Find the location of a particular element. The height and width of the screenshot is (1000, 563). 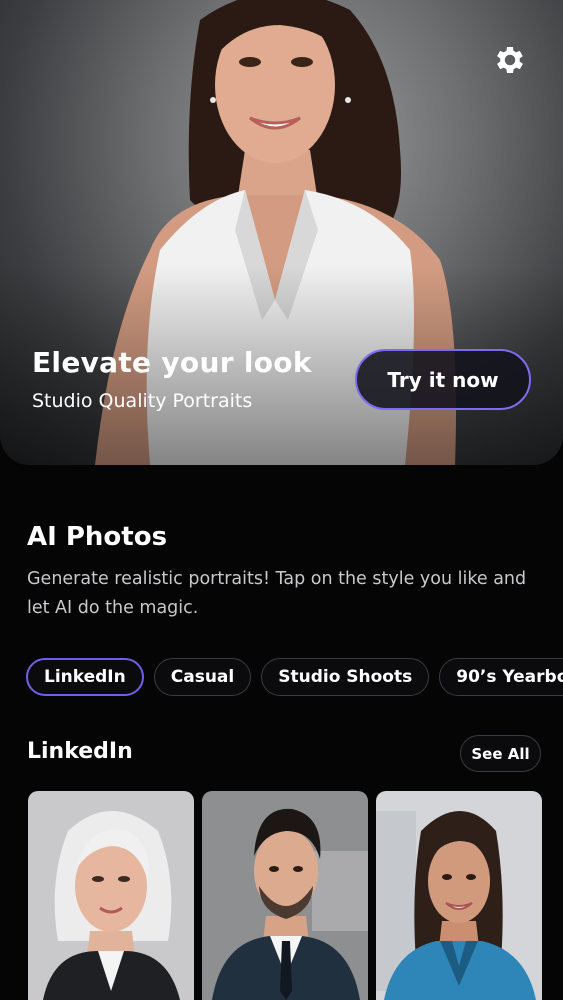

chip-90s-yearbook: 90’s Yearbook is located at coordinates (501, 677).